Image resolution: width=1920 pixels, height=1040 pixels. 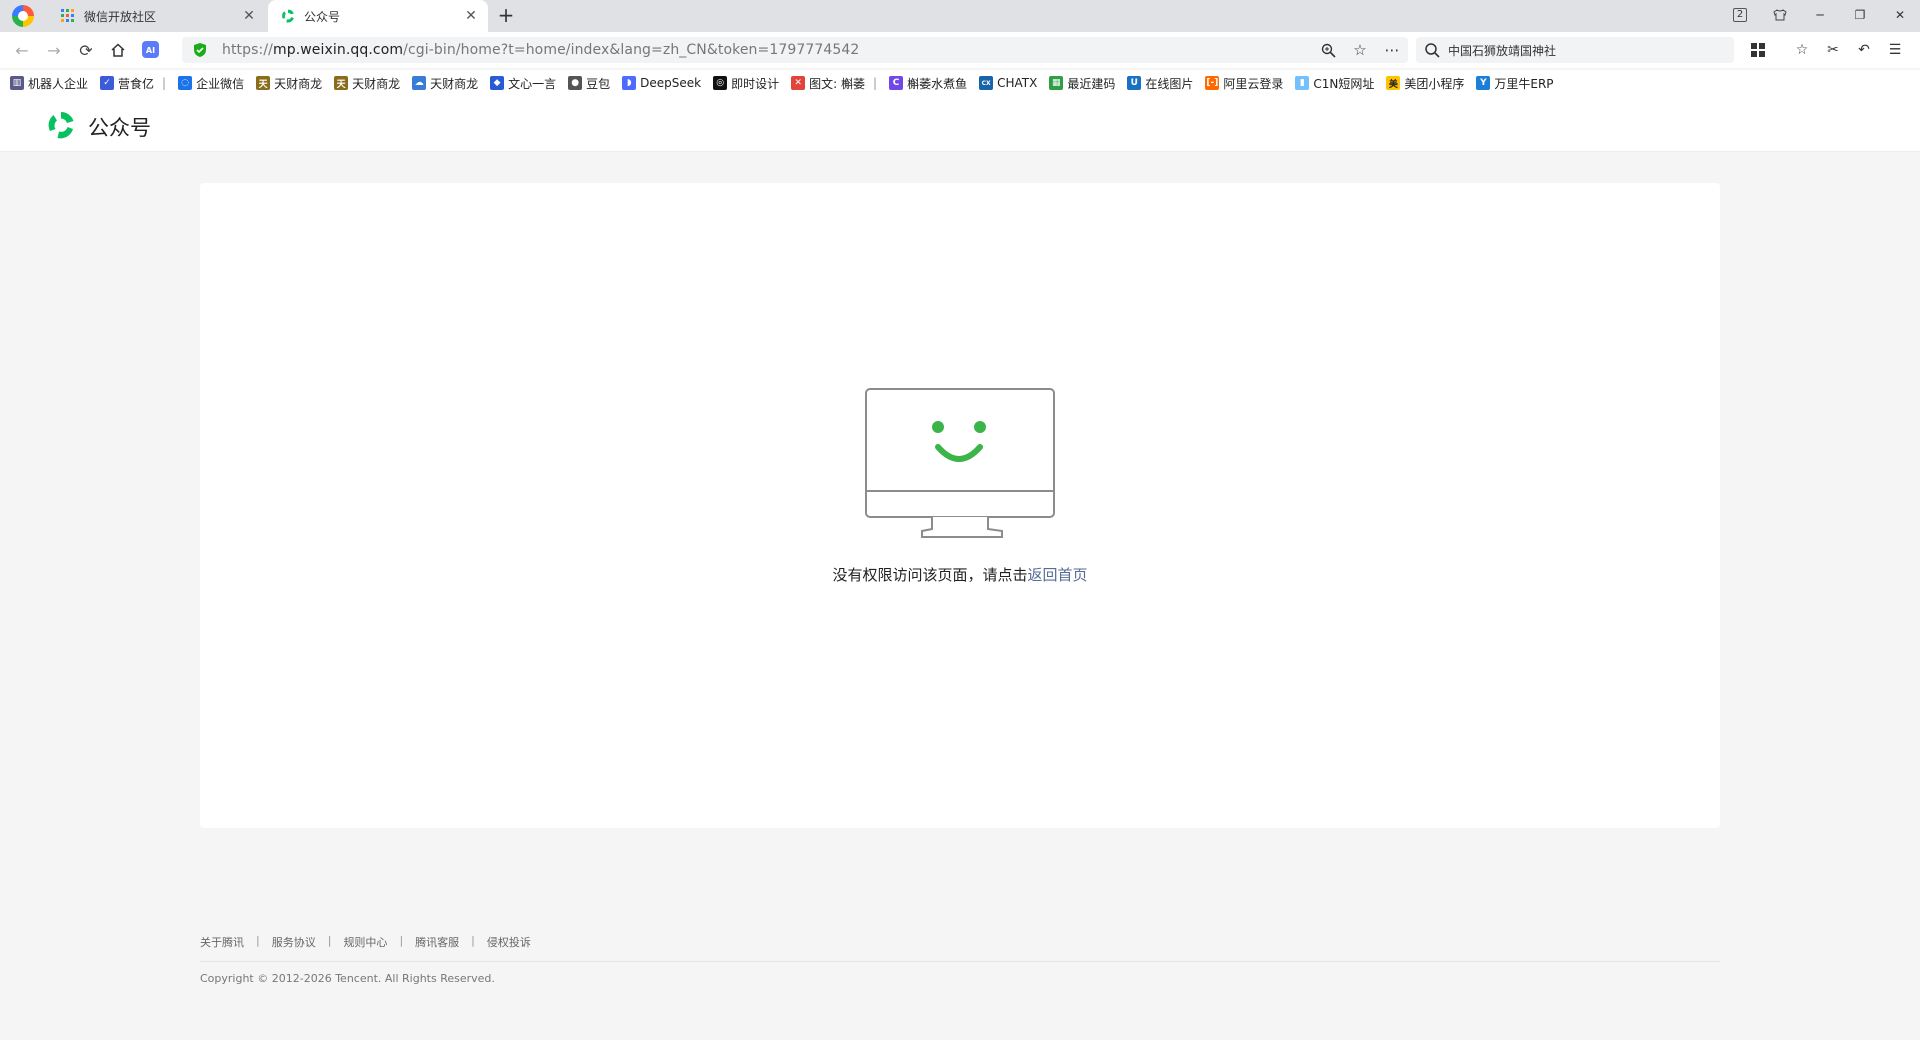 I want to click on bookmark-item: ◎ 即时设计, so click(x=746, y=83).